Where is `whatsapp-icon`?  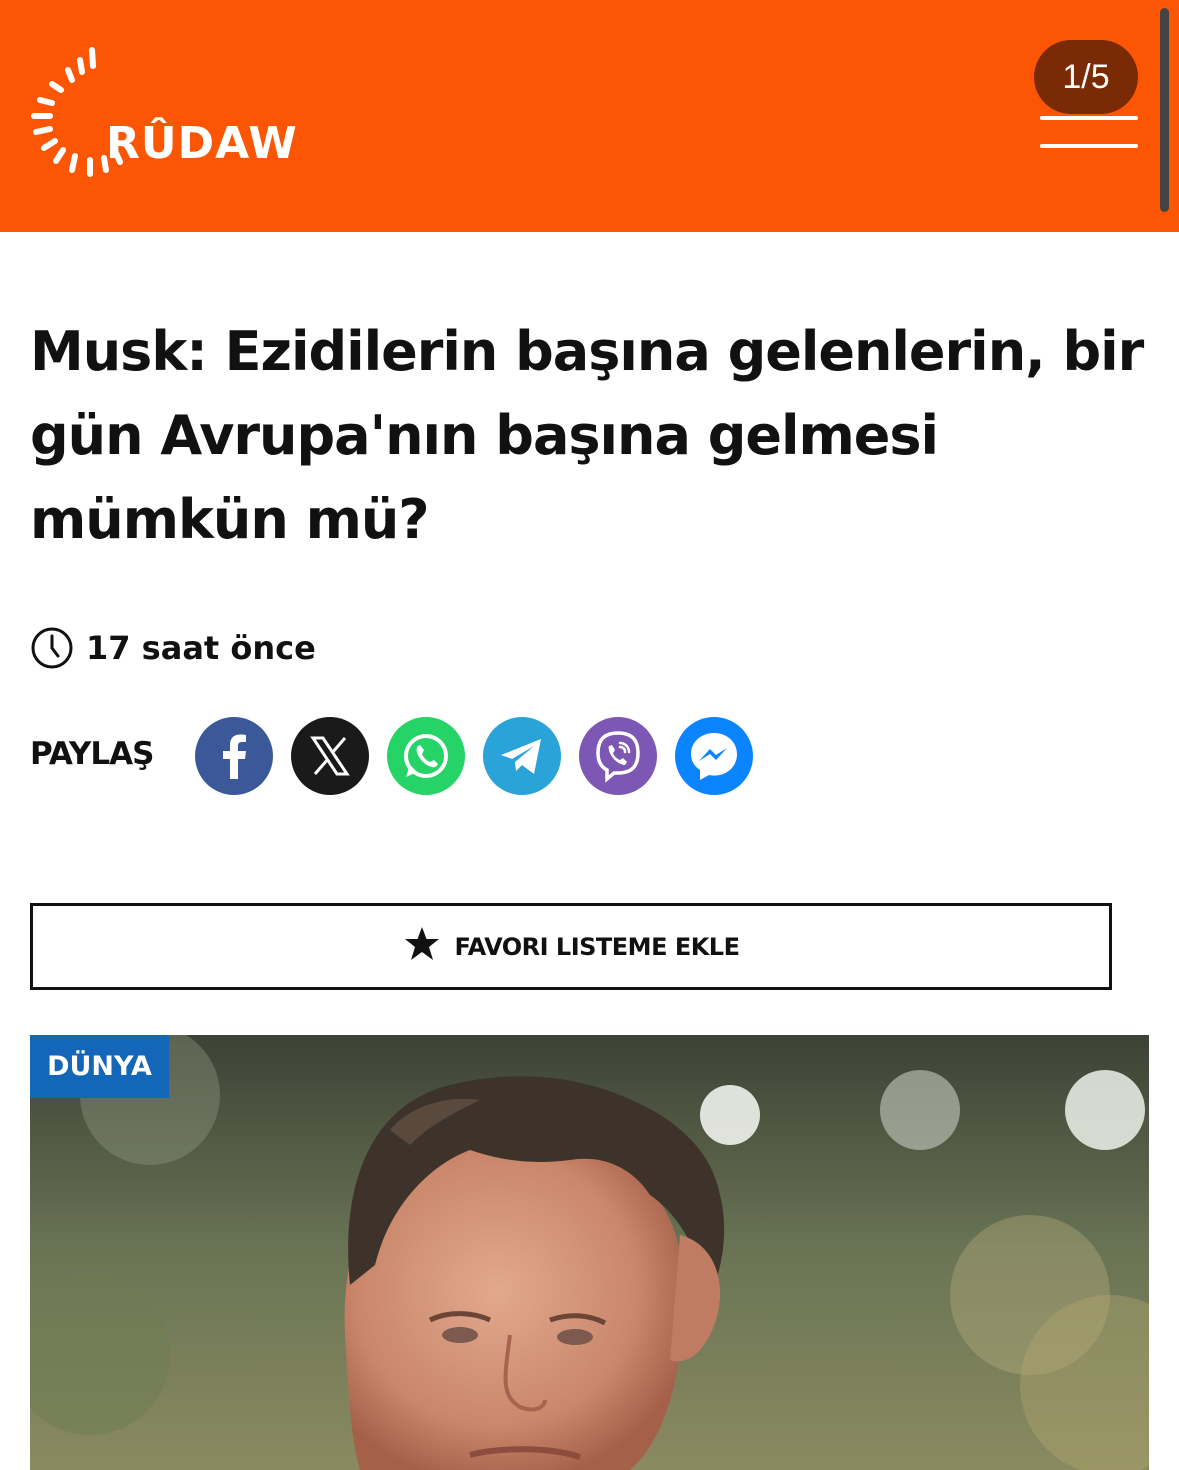
whatsapp-icon is located at coordinates (426, 756).